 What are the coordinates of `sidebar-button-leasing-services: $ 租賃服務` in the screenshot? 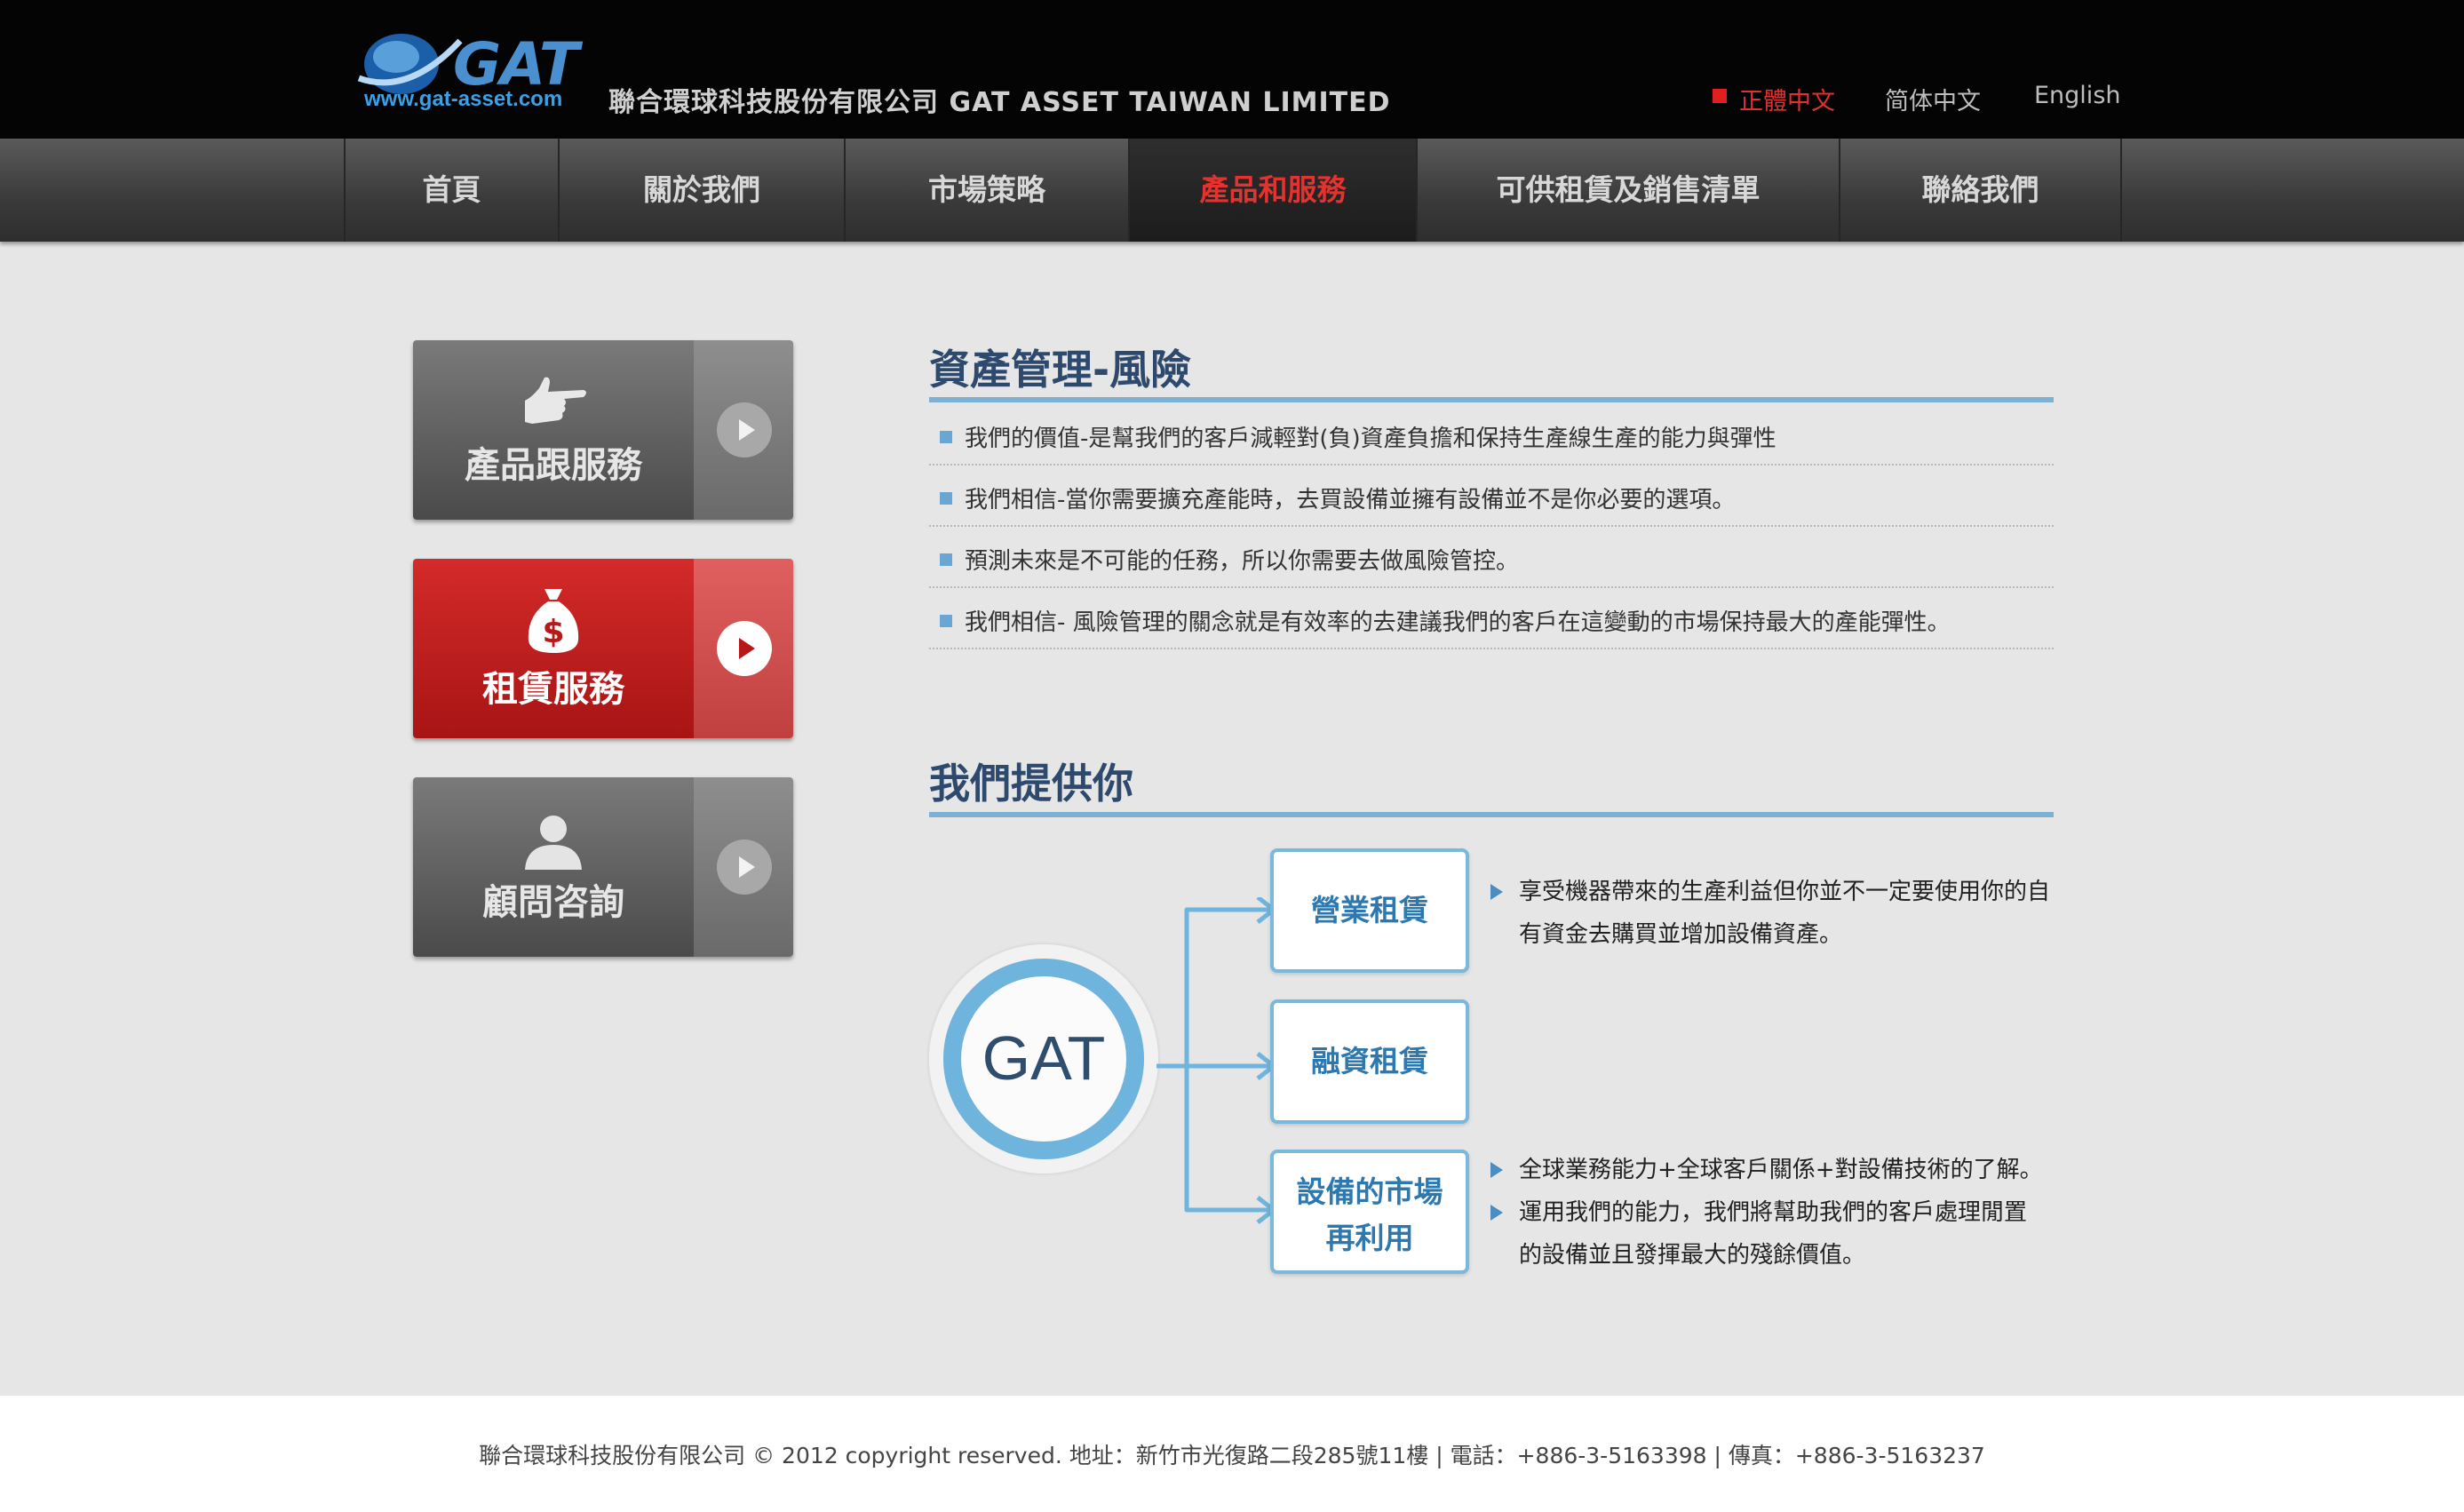 It's located at (603, 648).